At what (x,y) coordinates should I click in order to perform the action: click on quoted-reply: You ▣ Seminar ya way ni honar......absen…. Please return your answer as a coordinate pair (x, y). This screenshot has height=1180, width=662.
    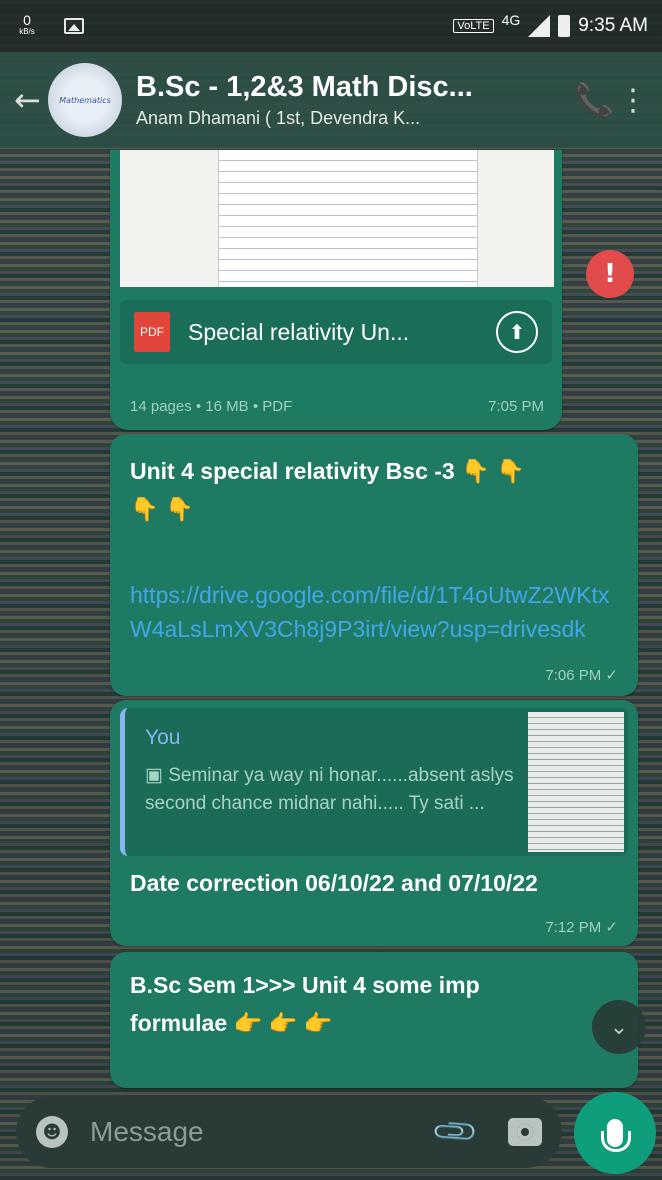
    Looking at the image, I should click on (374, 782).